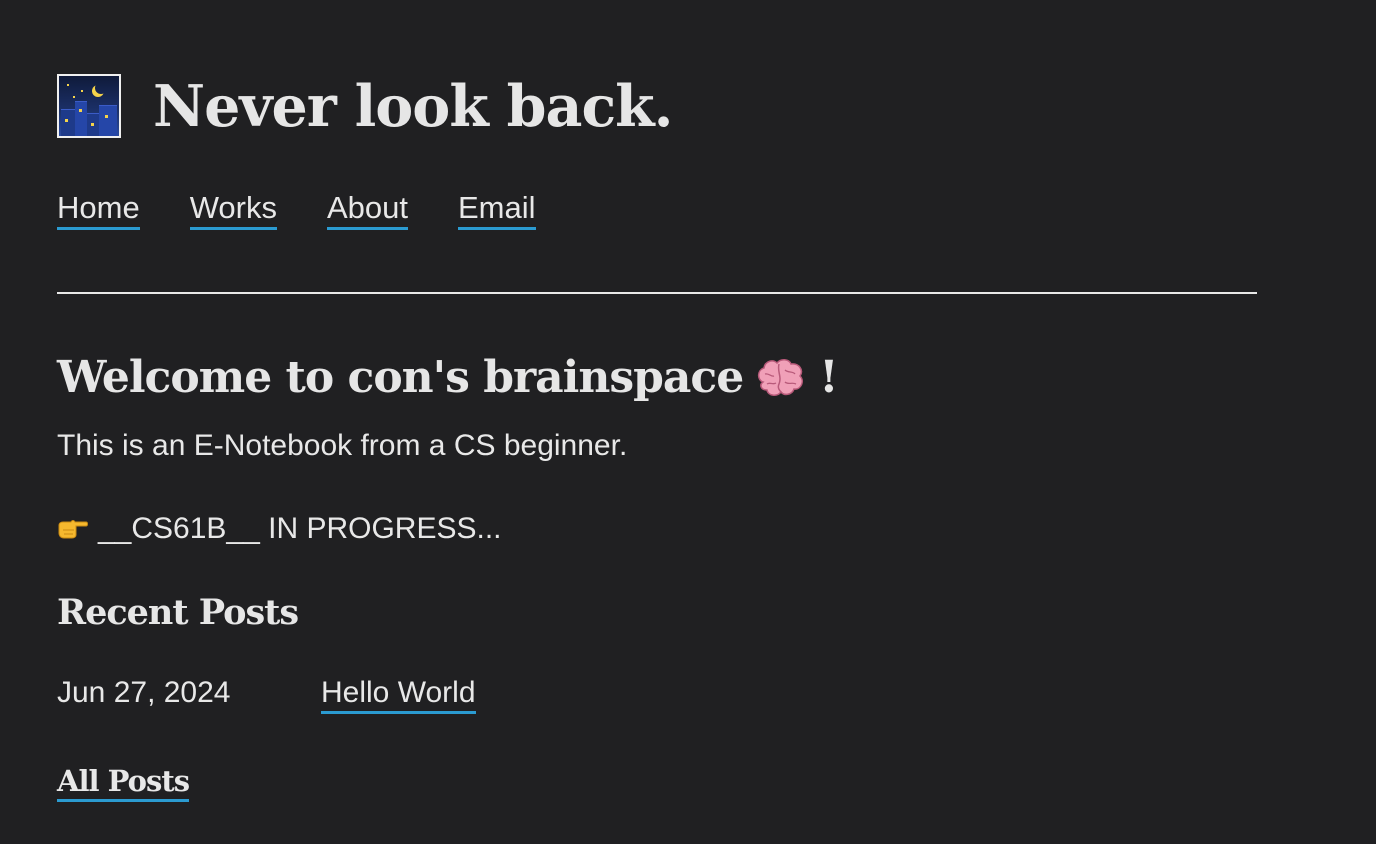 Image resolution: width=1376 pixels, height=844 pixels. Describe the element at coordinates (828, 377) in the screenshot. I see `welcome-exclamation: !` at that location.